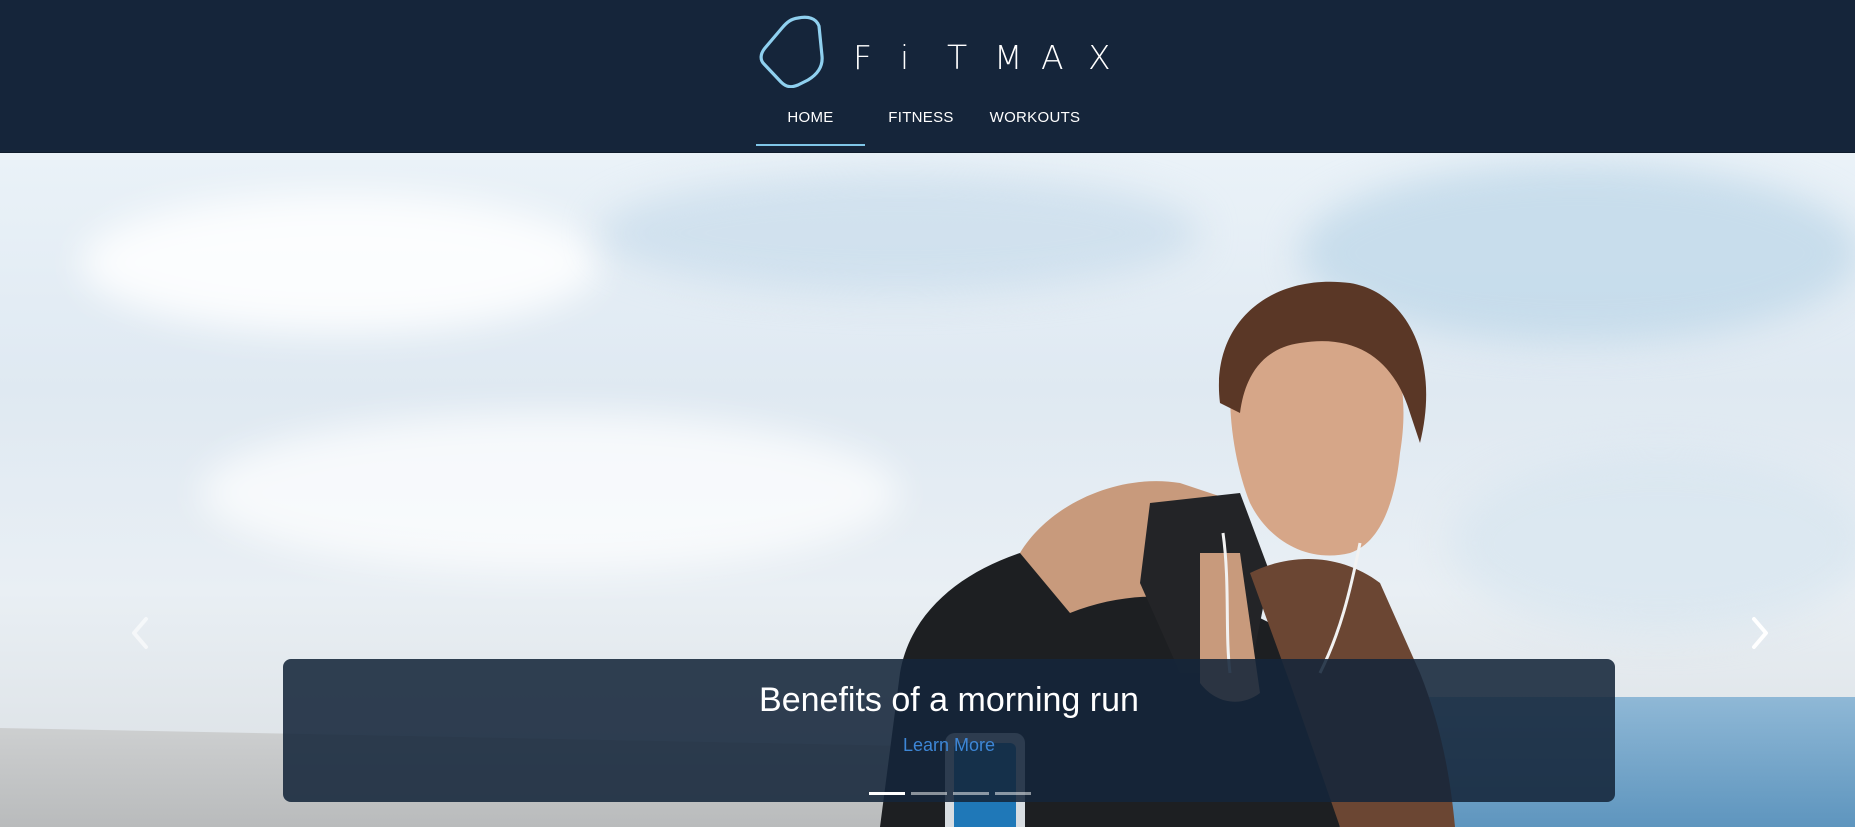 The height and width of the screenshot is (827, 1855). What do you see at coordinates (1099, 57) in the screenshot?
I see `logo-letter: X` at bounding box center [1099, 57].